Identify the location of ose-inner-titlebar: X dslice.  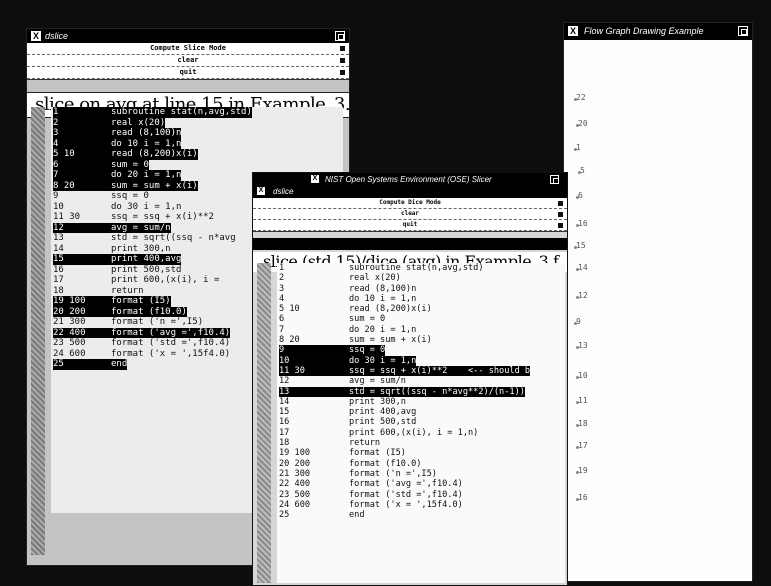
(410, 192).